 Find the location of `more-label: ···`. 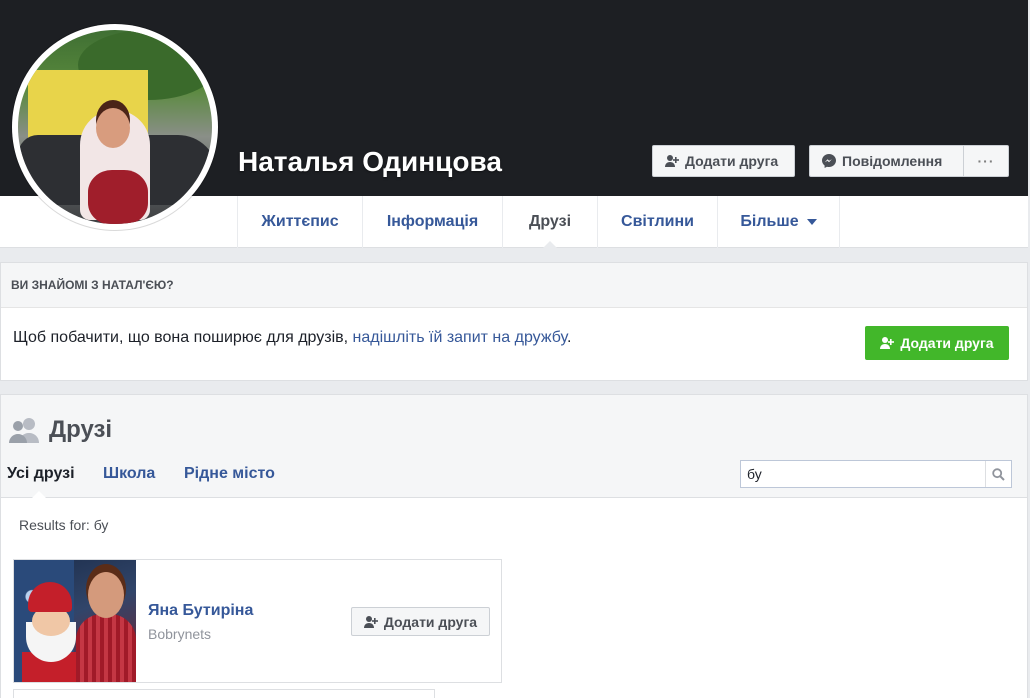

more-label: ··· is located at coordinates (986, 161).